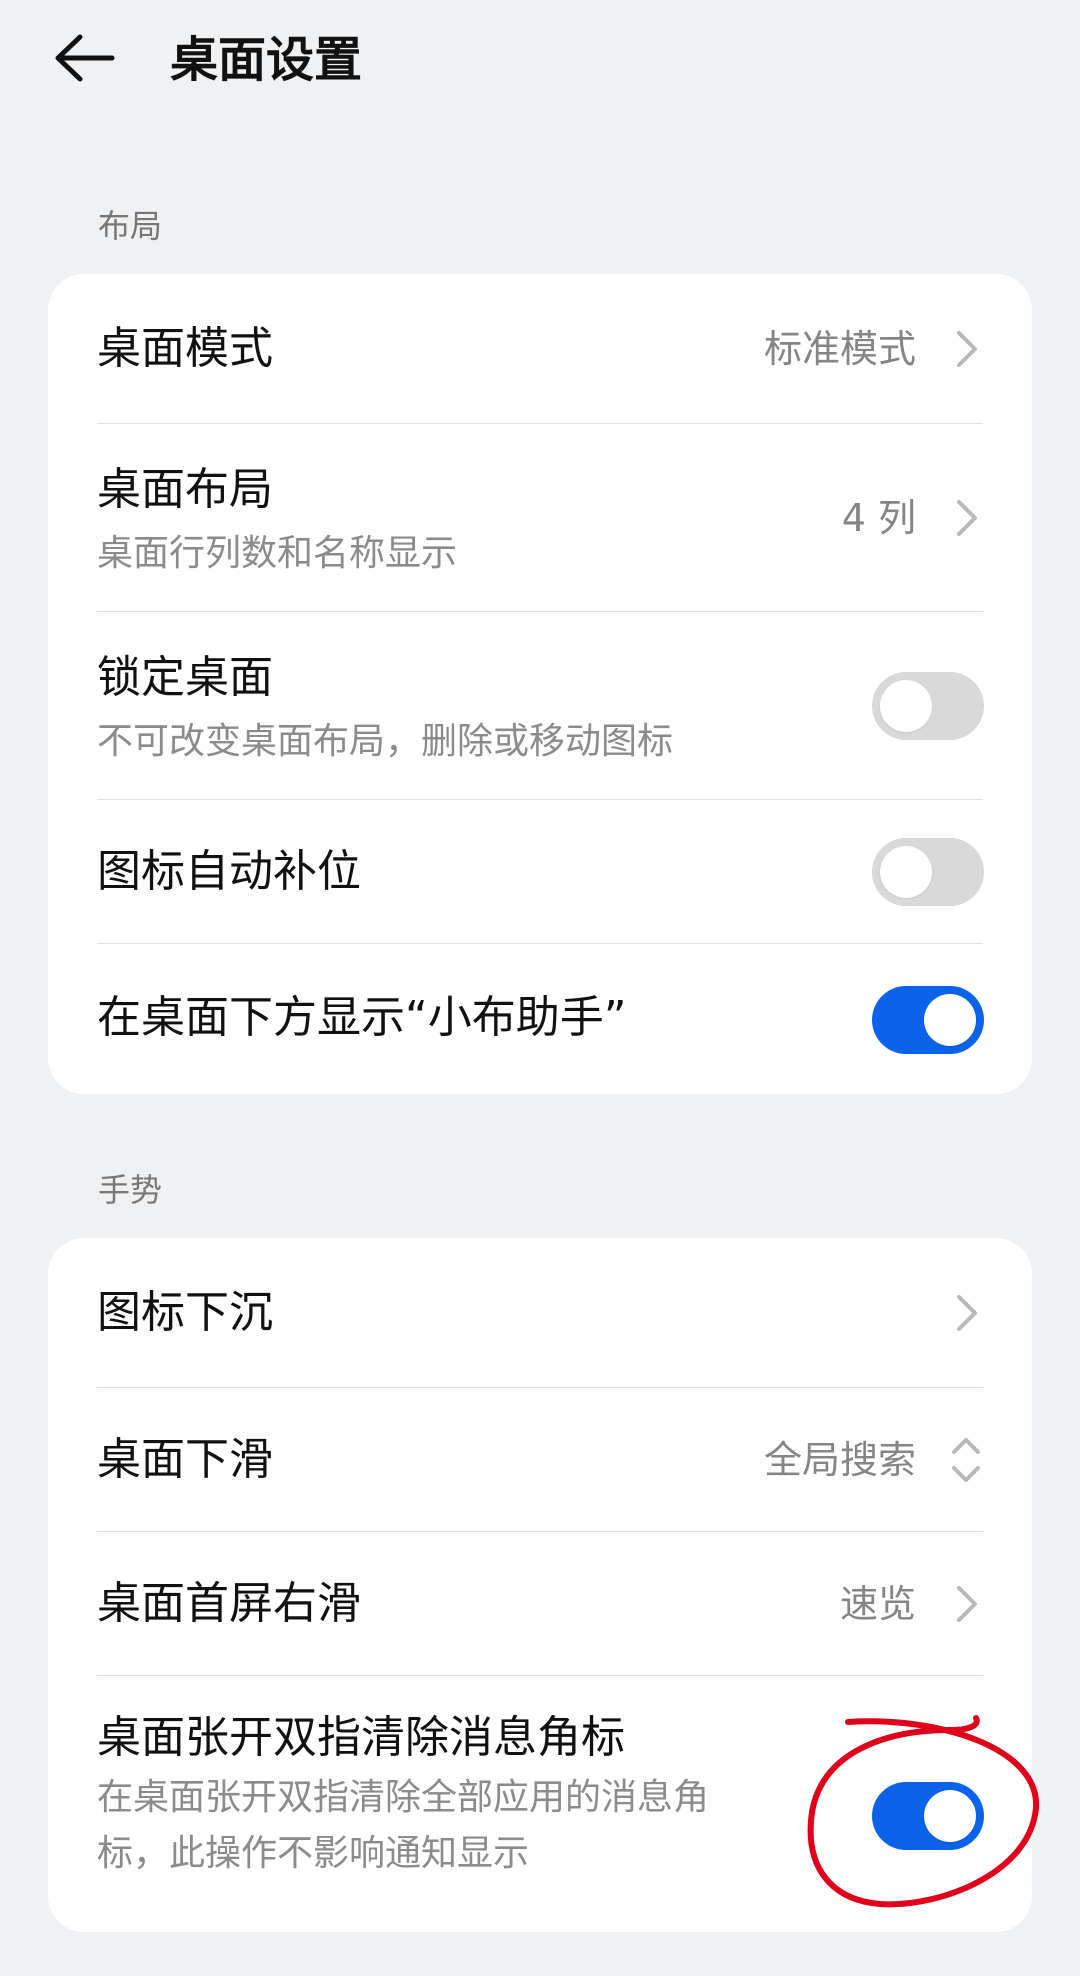 This screenshot has height=1976, width=1080. What do you see at coordinates (185, 348) in the screenshot?
I see `setting-title: 桌面模式` at bounding box center [185, 348].